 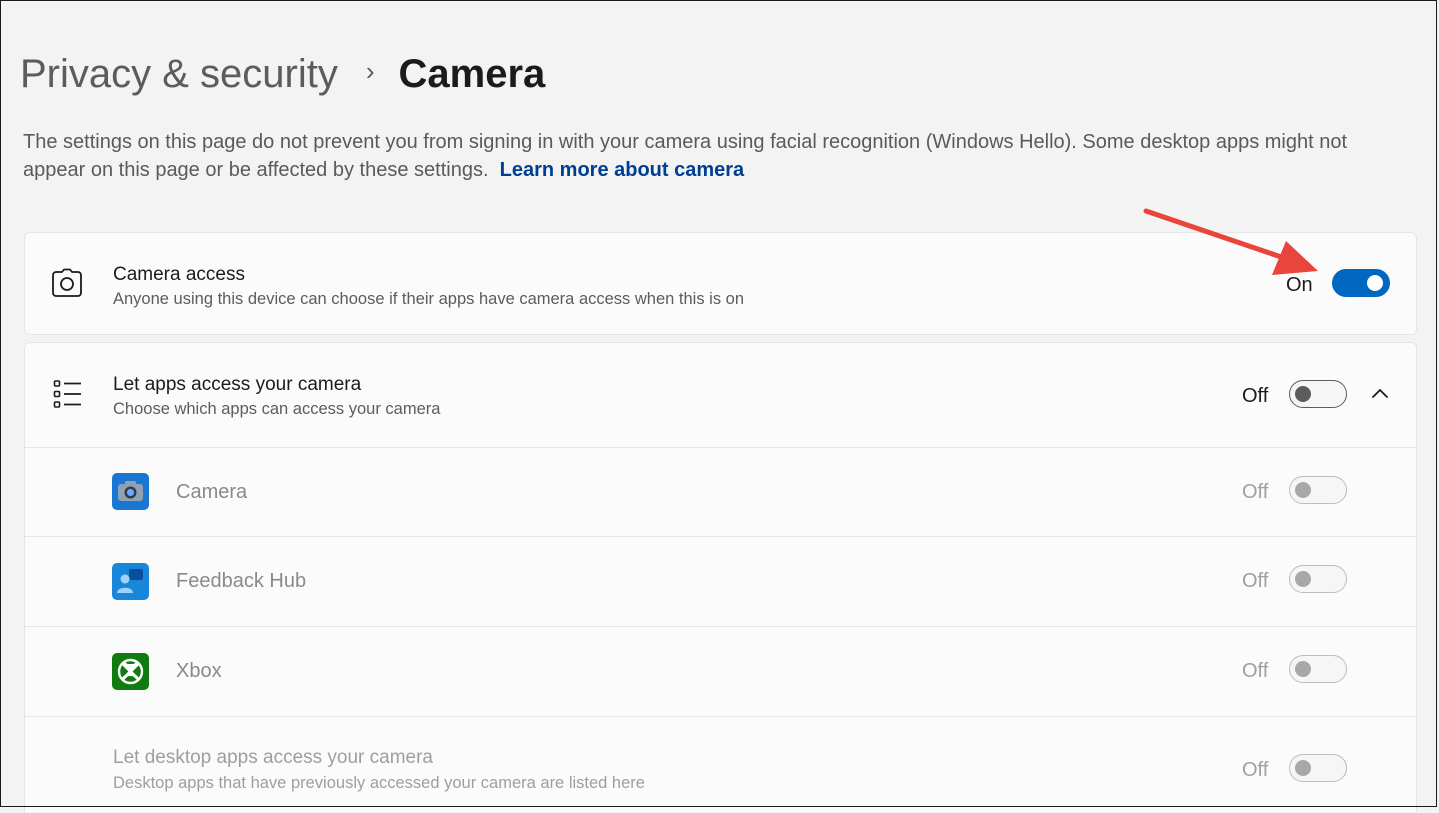 I want to click on camera-icon, so click(x=67, y=282).